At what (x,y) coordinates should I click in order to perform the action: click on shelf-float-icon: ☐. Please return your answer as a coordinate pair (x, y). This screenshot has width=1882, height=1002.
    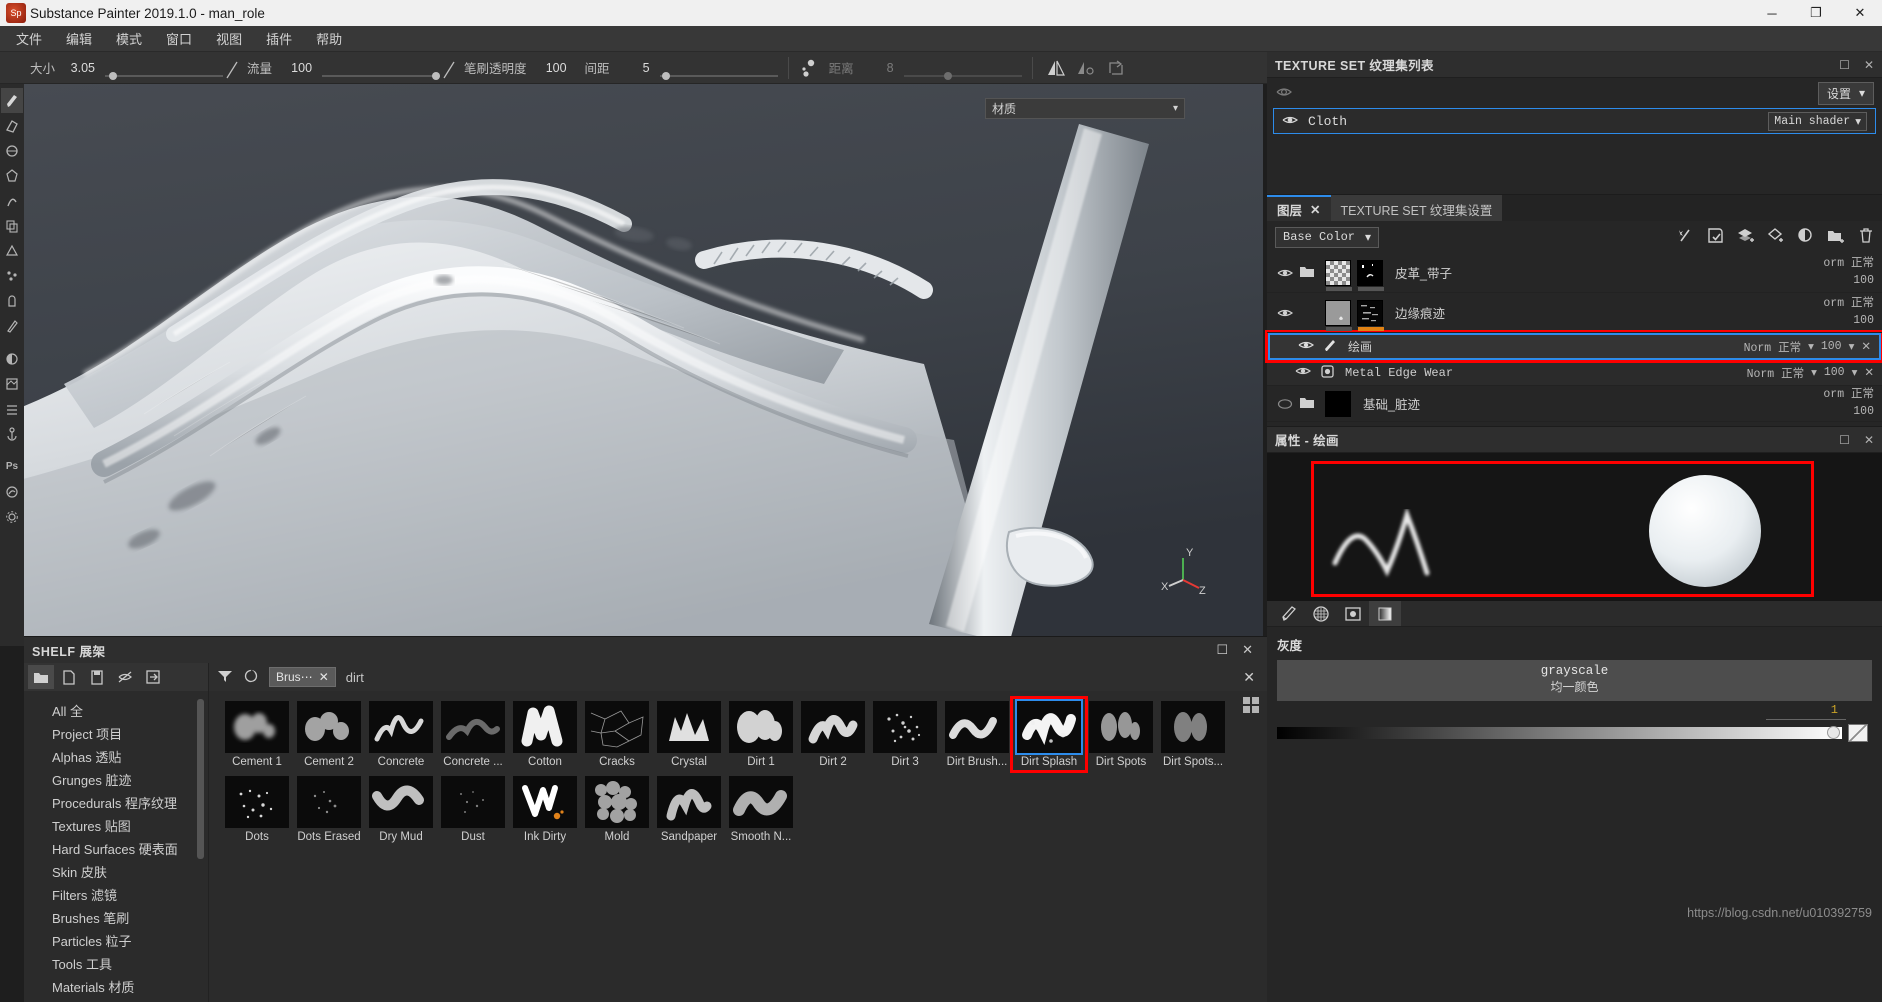
    Looking at the image, I should click on (1222, 650).